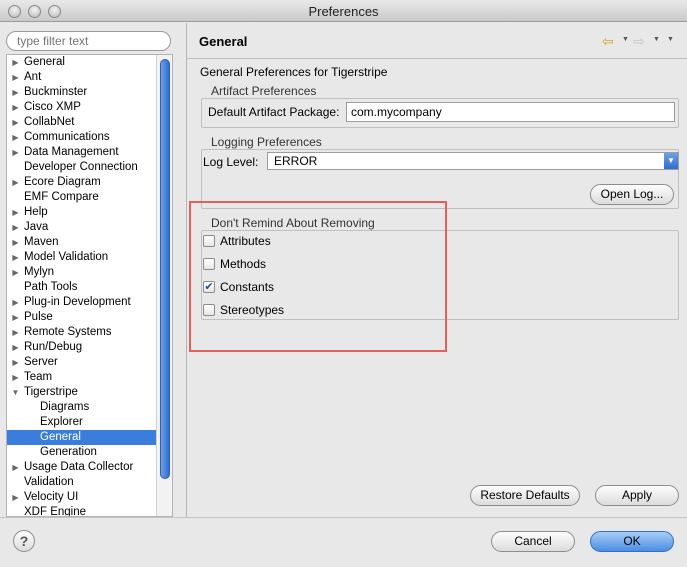 Image resolution: width=687 pixels, height=567 pixels. I want to click on tree-item-label: Developer Connection, so click(81, 167).